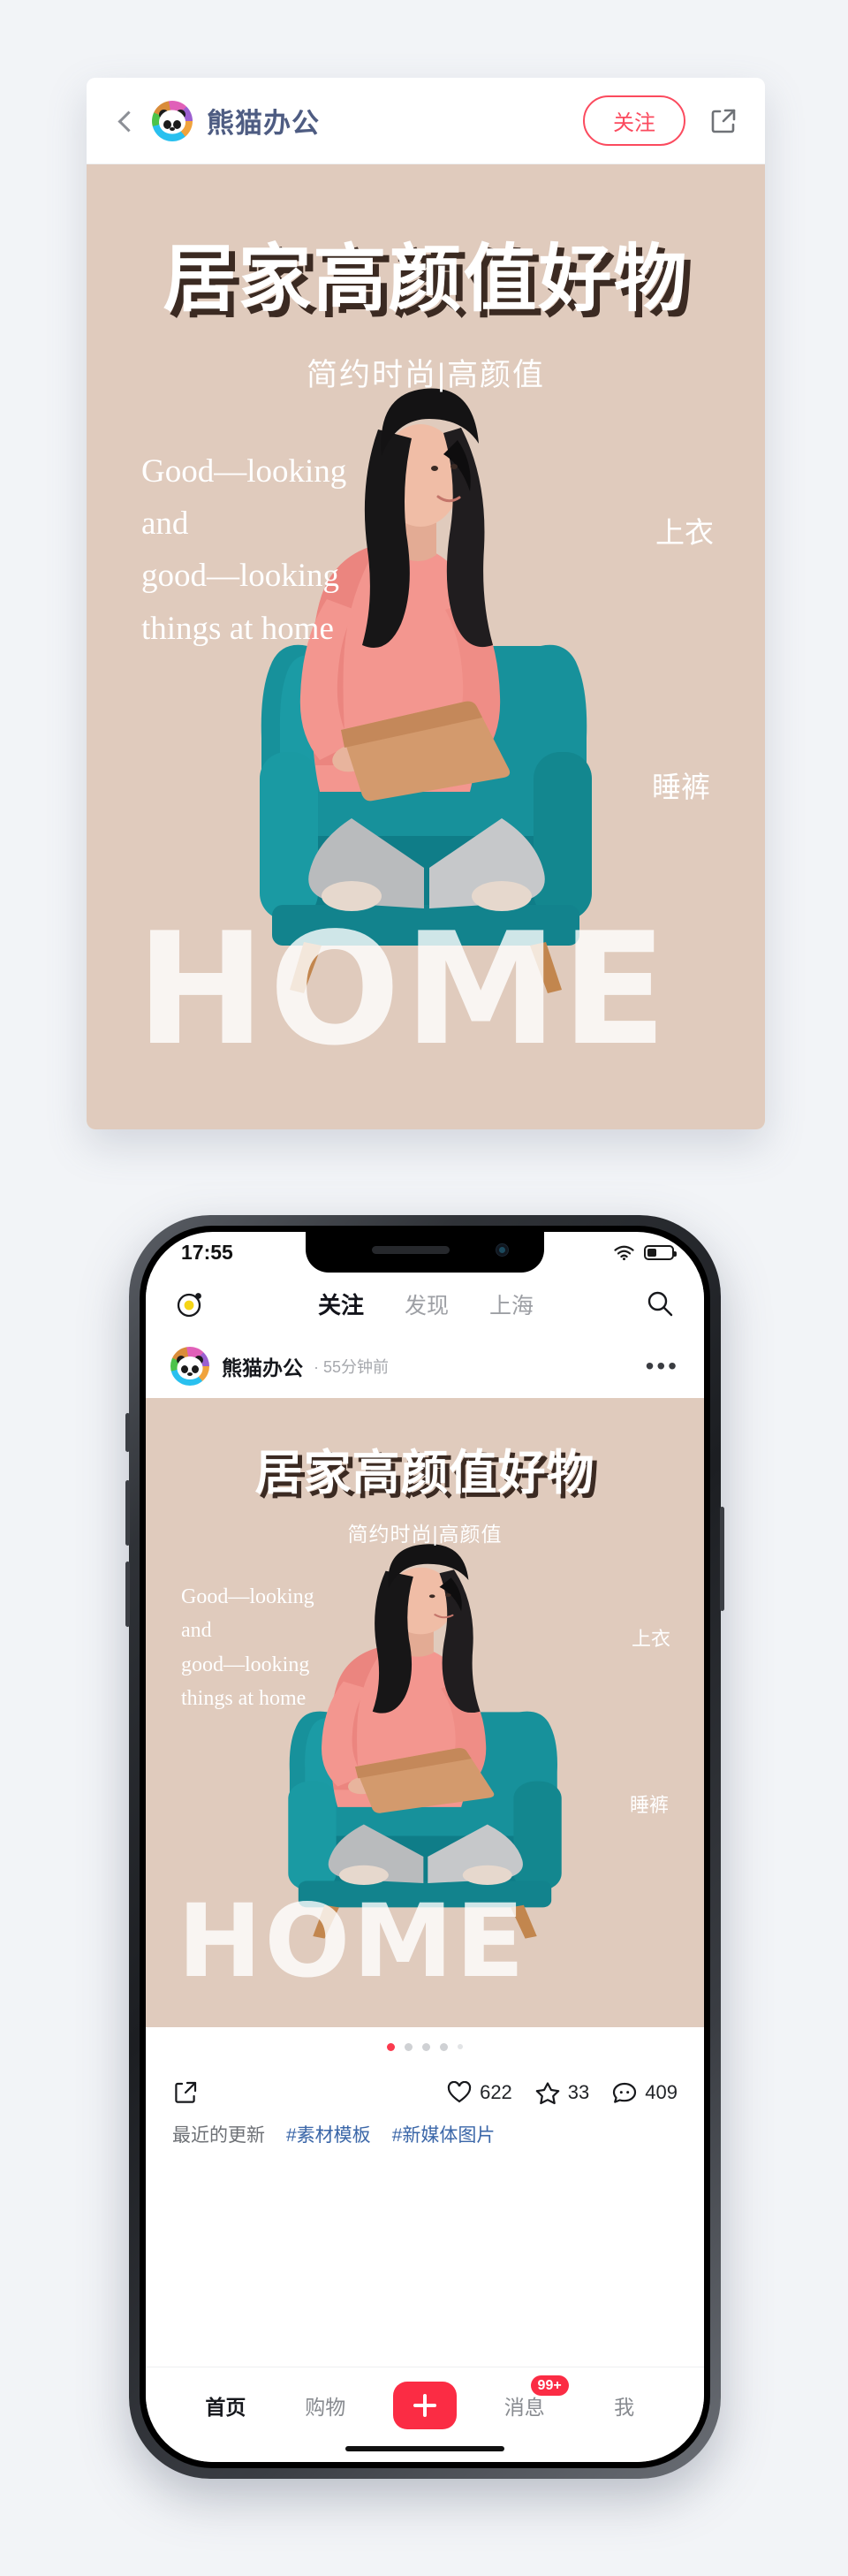 This screenshot has height=2576, width=848. What do you see at coordinates (191, 1303) in the screenshot?
I see `camera-icon` at bounding box center [191, 1303].